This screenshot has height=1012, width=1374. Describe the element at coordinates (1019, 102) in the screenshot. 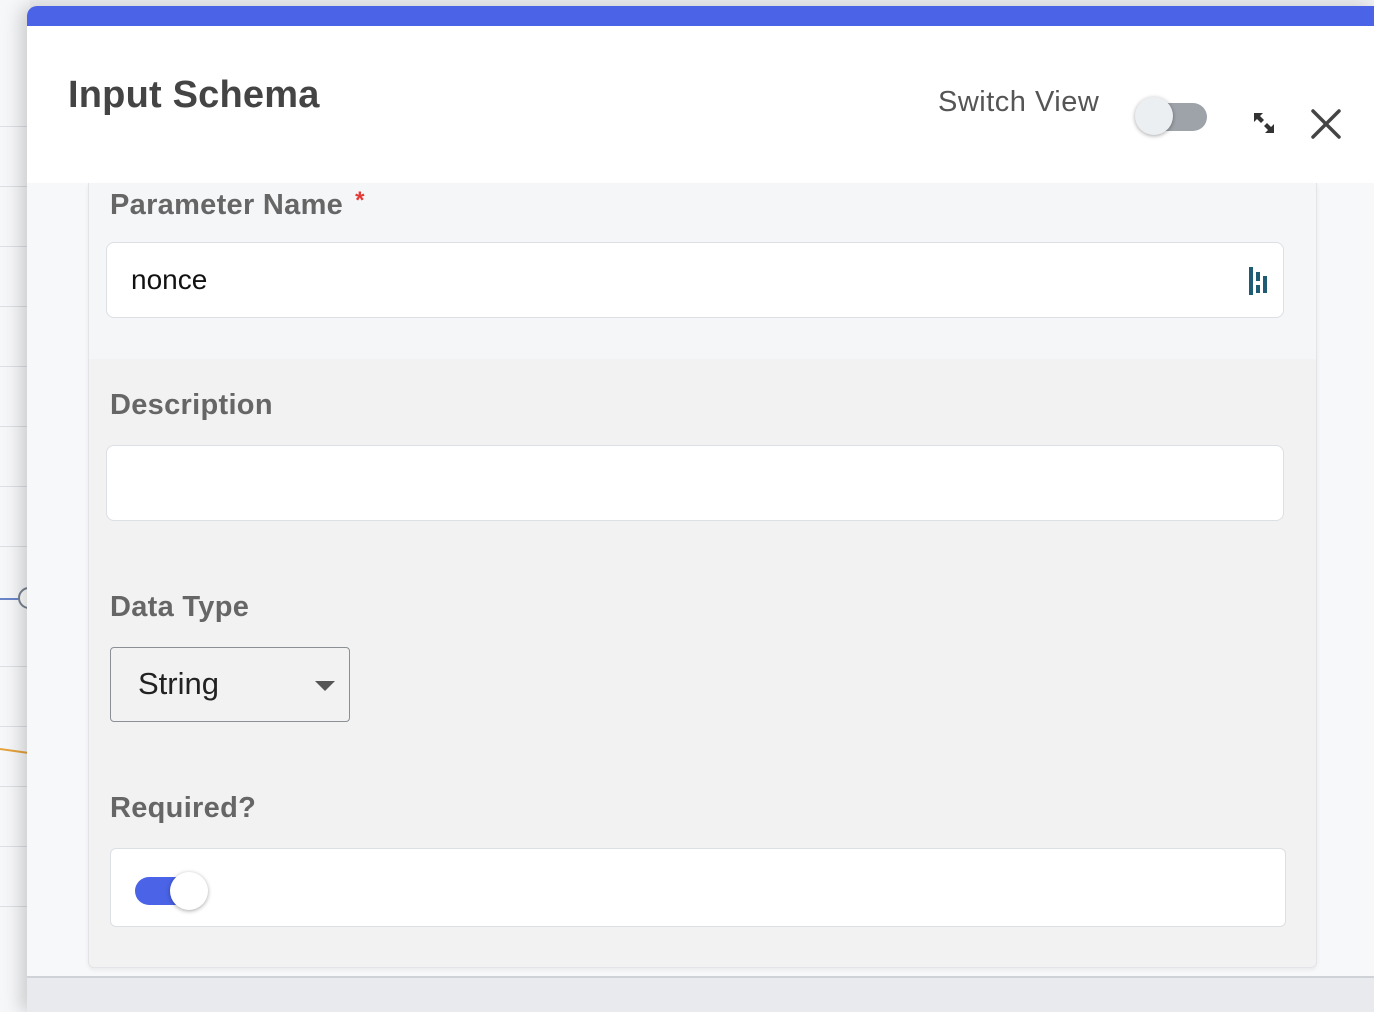

I see `switch-view-label: Switch View` at that location.